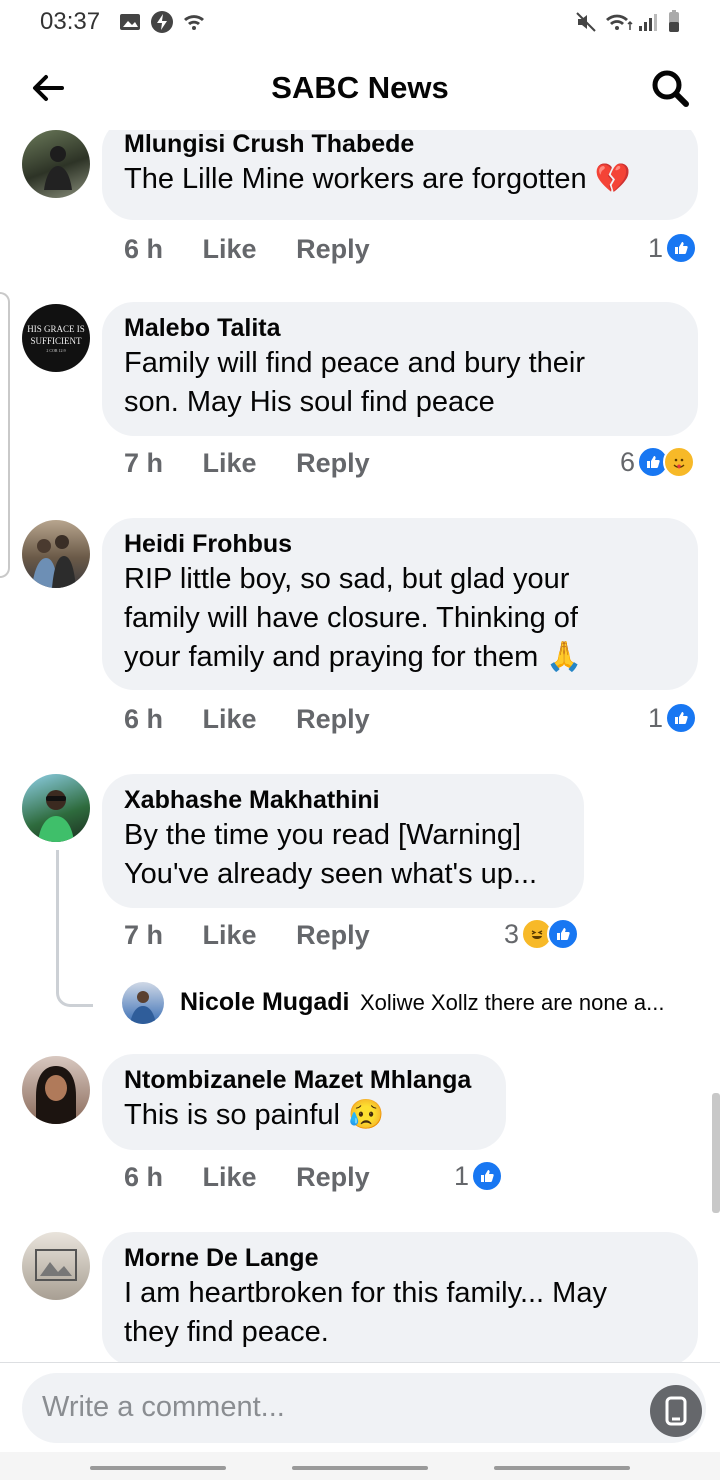 This screenshot has height=1481, width=720. Describe the element at coordinates (562, 1468) in the screenshot. I see `nav-back-button` at that location.